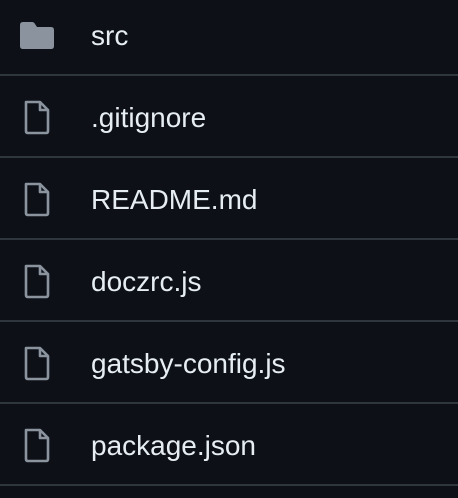 Image resolution: width=458 pixels, height=498 pixels. What do you see at coordinates (146, 281) in the screenshot?
I see `file-name: doczrc.js` at bounding box center [146, 281].